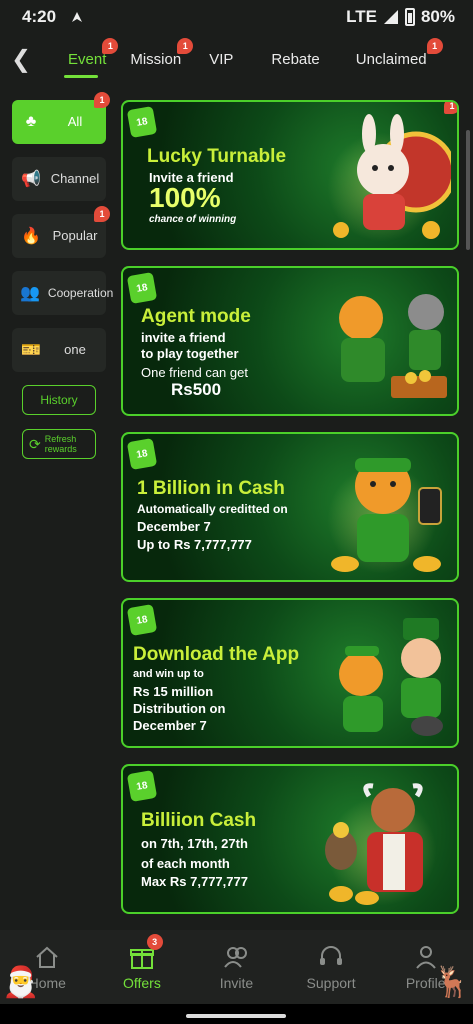 The height and width of the screenshot is (1024, 473). What do you see at coordinates (452, 982) in the screenshot?
I see `reindeer-decoration-icon: 🦌` at bounding box center [452, 982].